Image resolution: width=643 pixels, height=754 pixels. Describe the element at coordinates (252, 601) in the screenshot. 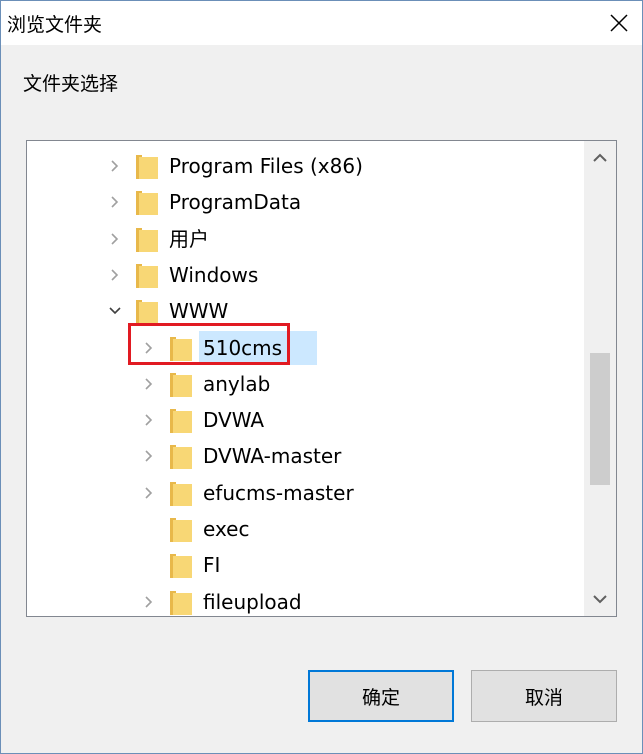

I see `tree-item-label: fileupload` at that location.